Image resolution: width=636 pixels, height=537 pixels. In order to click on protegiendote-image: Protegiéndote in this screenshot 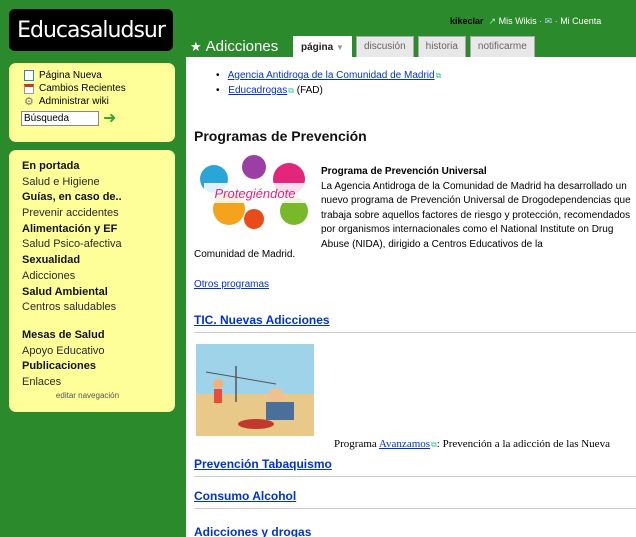, I will do `click(254, 192)`.